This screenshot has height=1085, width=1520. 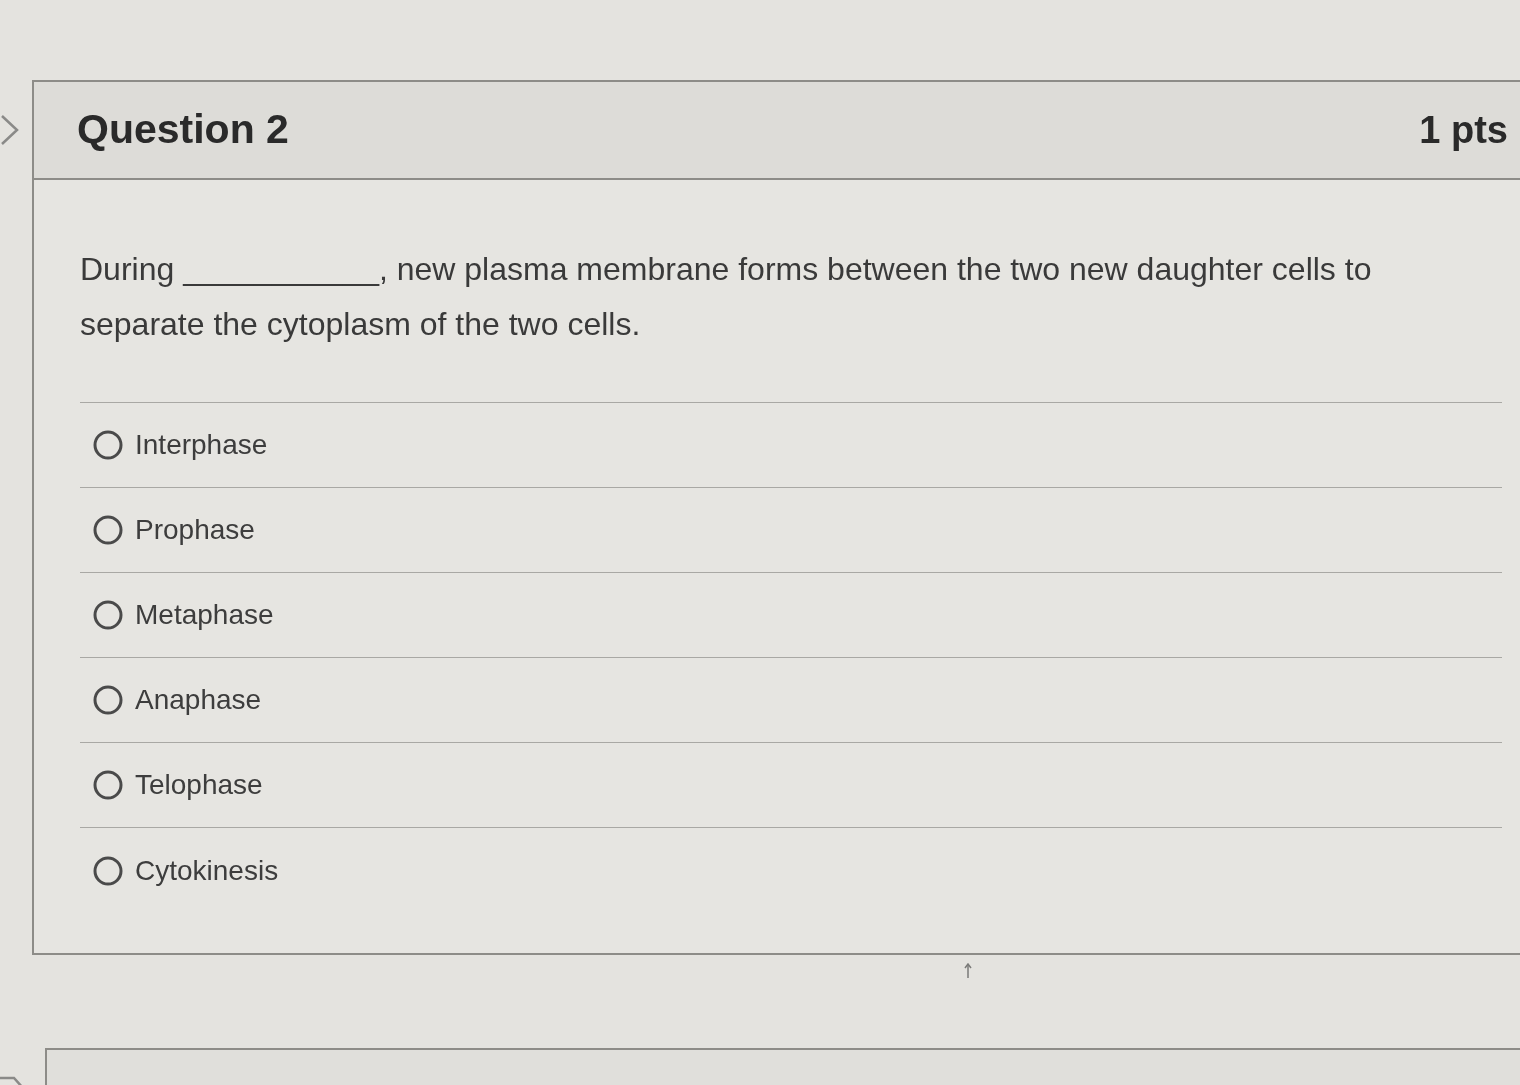 What do you see at coordinates (12, 1080) in the screenshot?
I see `flag-icon` at bounding box center [12, 1080].